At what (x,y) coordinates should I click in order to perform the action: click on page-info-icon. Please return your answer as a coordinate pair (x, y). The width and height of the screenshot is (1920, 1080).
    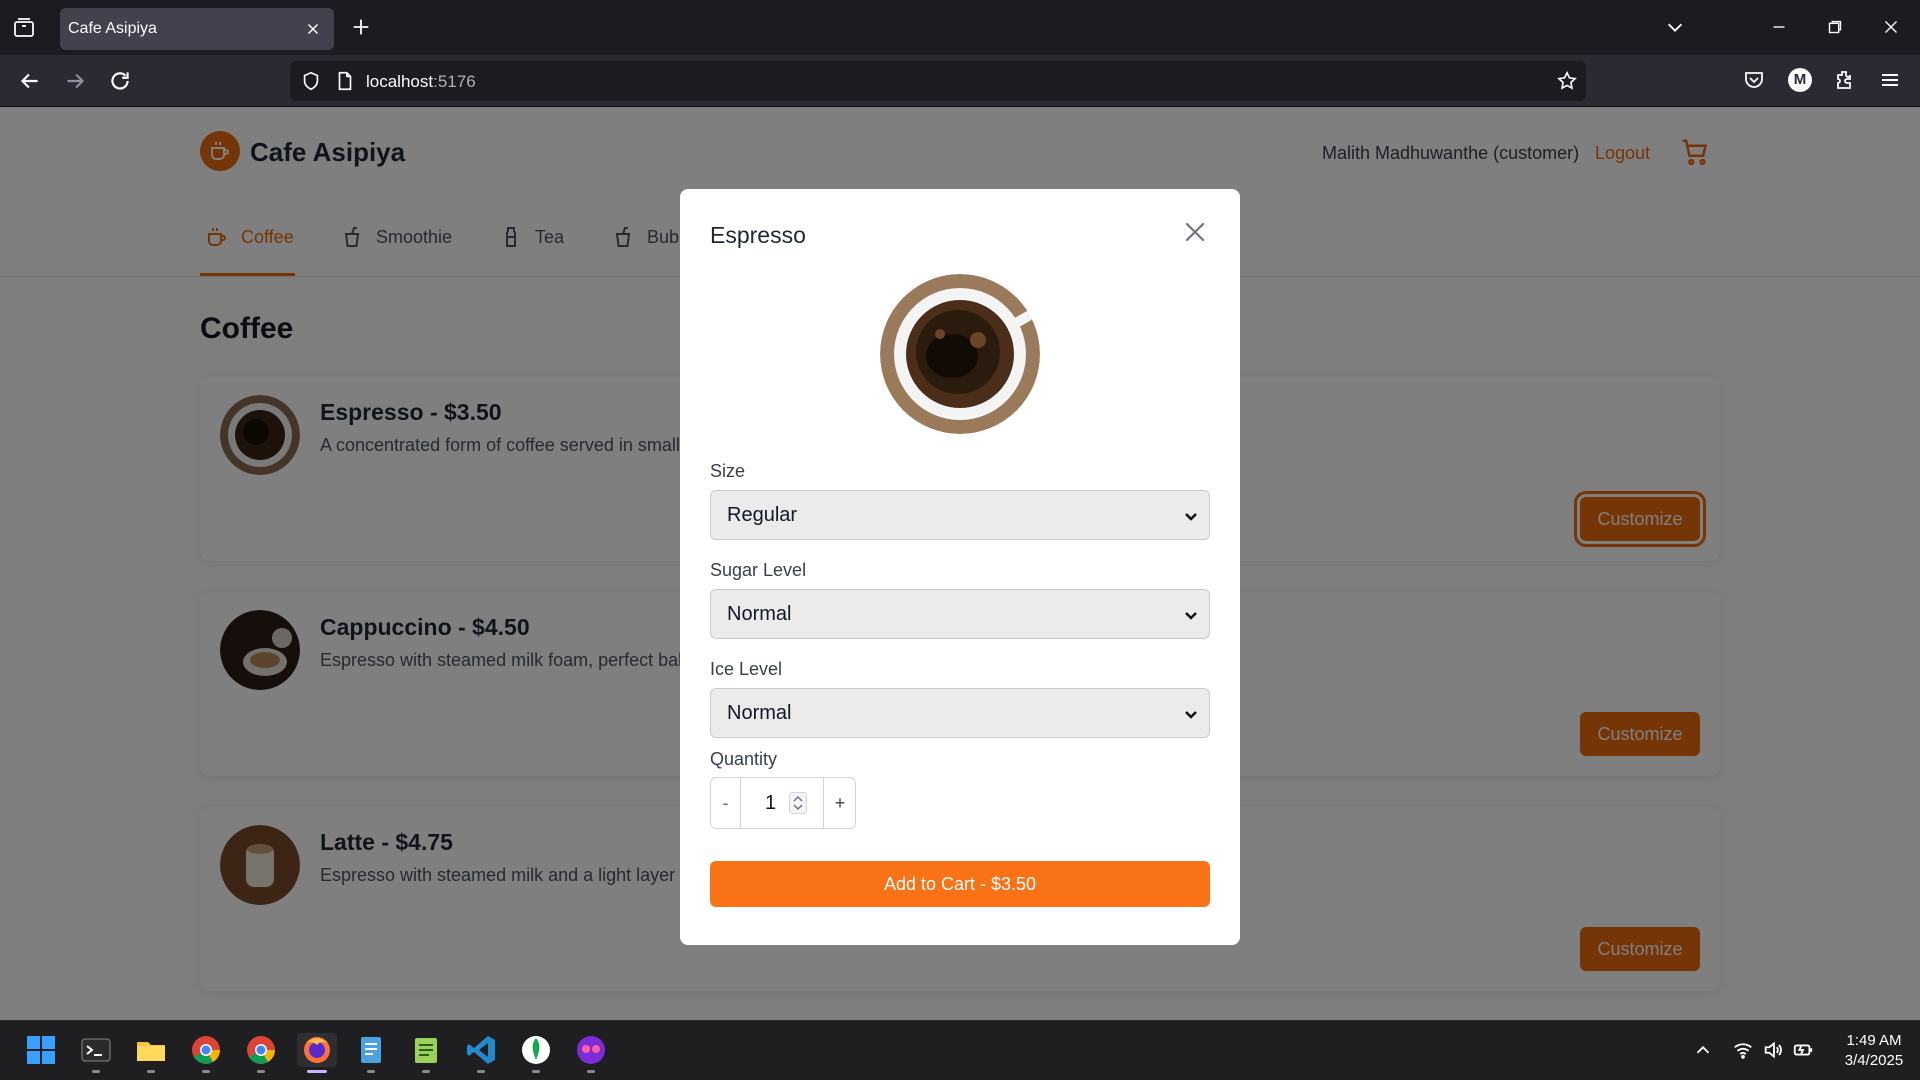
    Looking at the image, I should click on (345, 81).